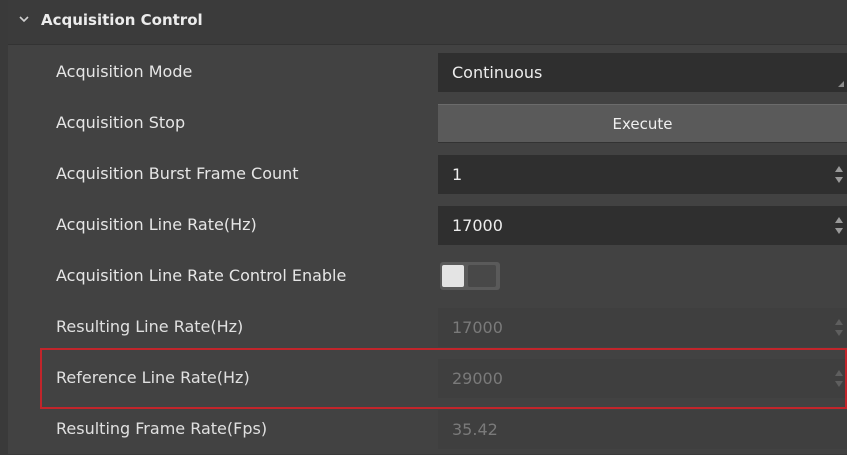 The image size is (847, 455). What do you see at coordinates (642, 174) in the screenshot?
I see `burst-frame-count-input: 1` at bounding box center [642, 174].